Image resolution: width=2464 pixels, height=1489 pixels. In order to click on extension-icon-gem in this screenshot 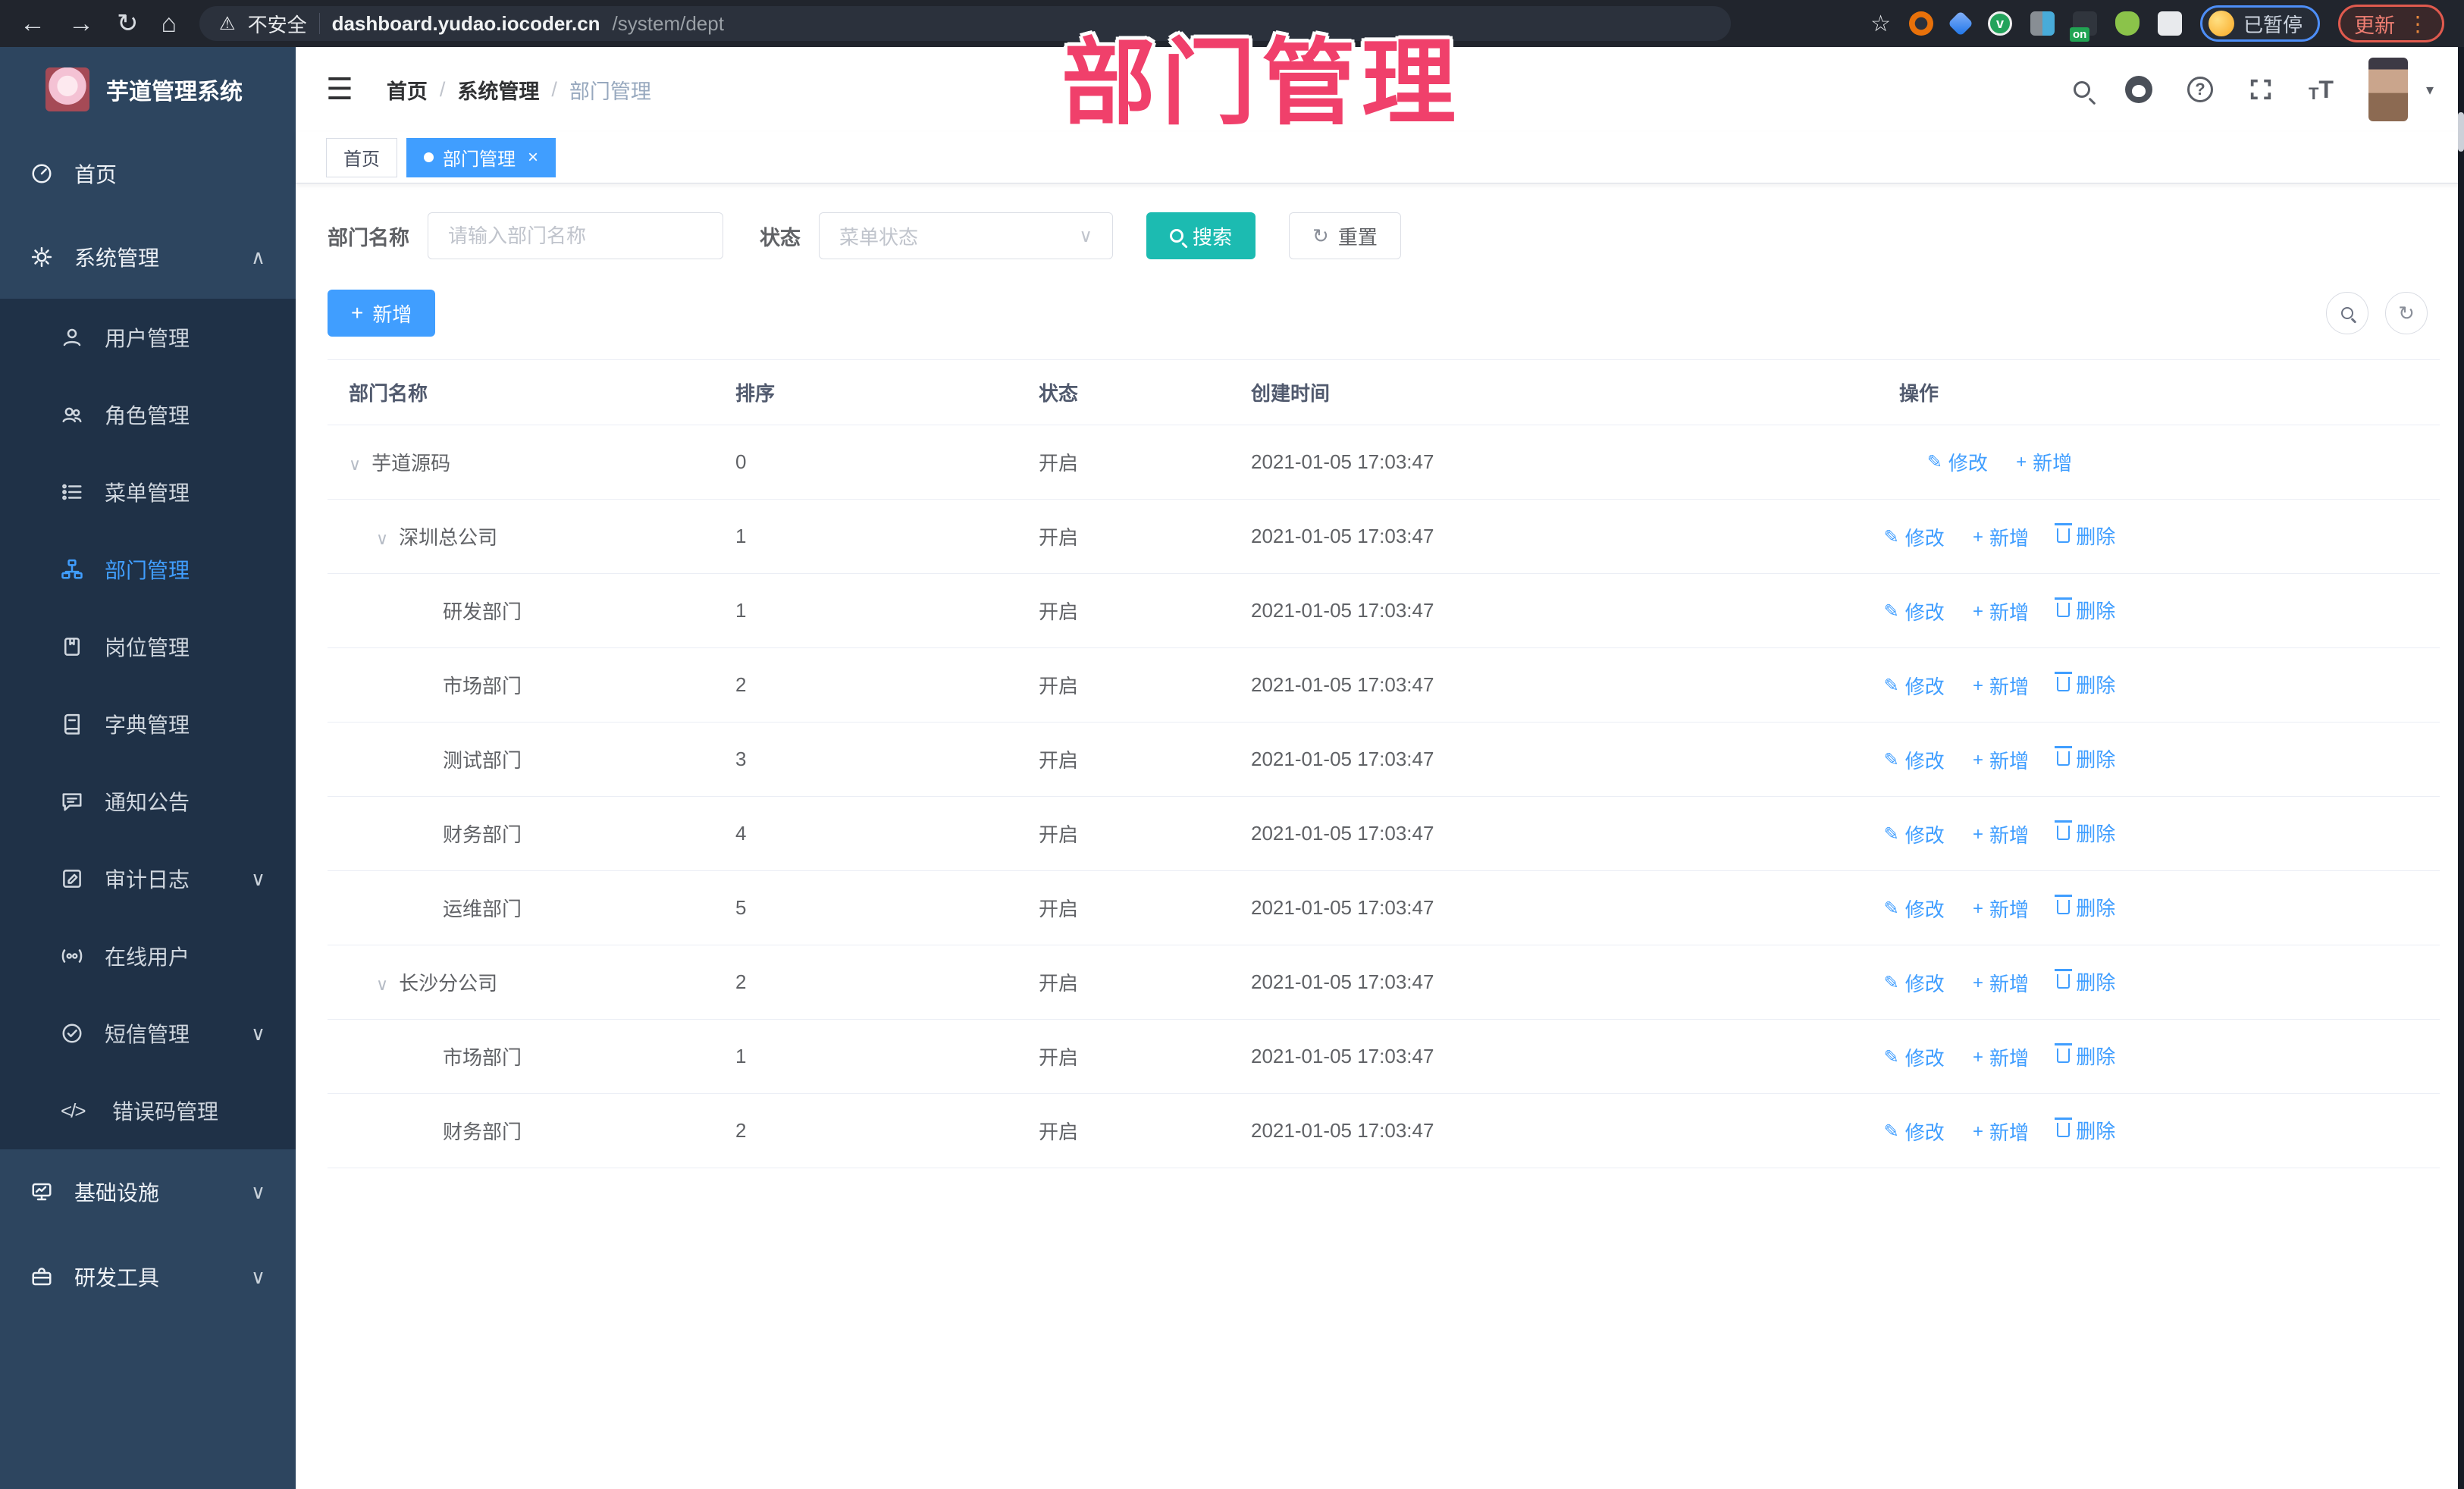, I will do `click(1960, 23)`.